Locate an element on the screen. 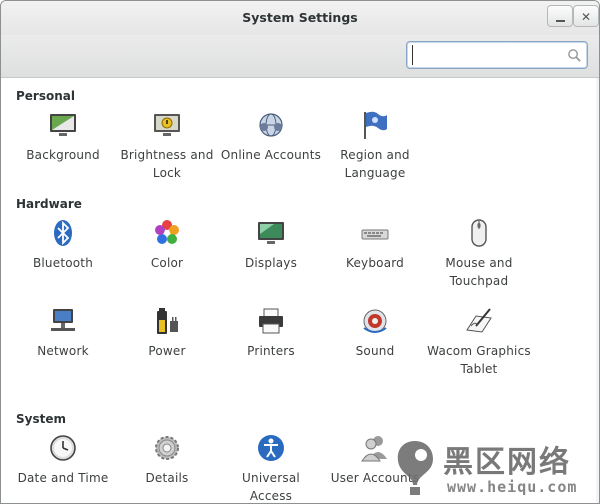 The height and width of the screenshot is (504, 600). settings-item-power: Power is located at coordinates (167, 333).